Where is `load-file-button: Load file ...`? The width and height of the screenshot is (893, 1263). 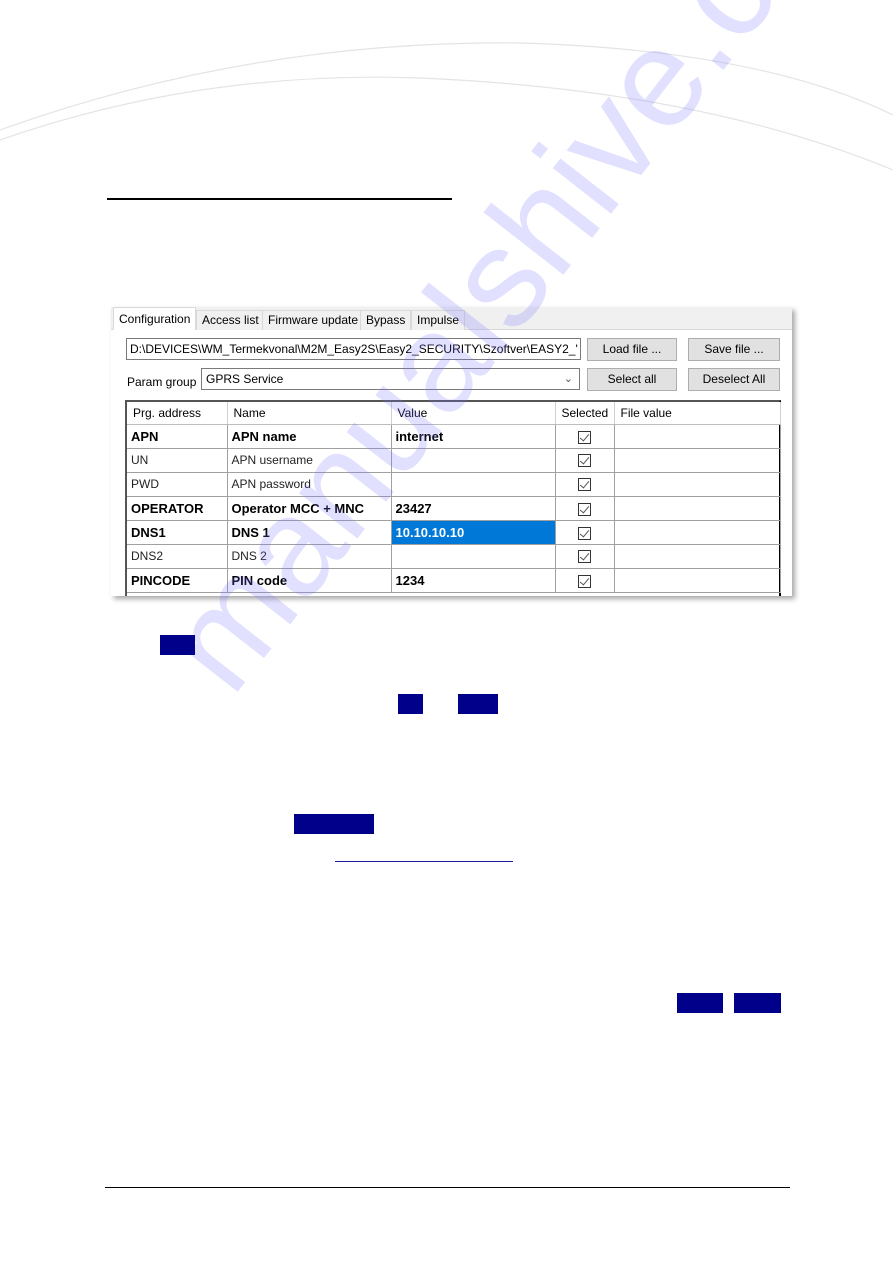
load-file-button: Load file ... is located at coordinates (632, 349).